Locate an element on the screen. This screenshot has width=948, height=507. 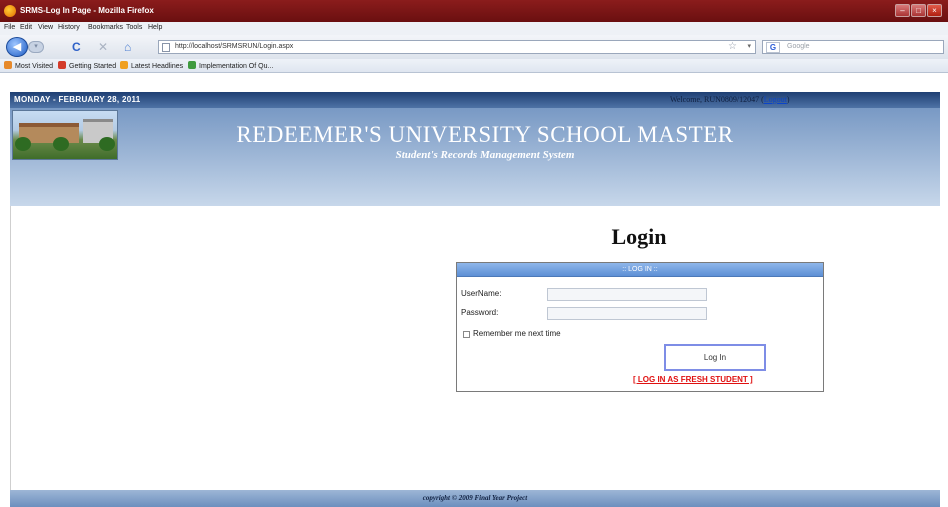
menu-tools: Tools is located at coordinates (134, 27).